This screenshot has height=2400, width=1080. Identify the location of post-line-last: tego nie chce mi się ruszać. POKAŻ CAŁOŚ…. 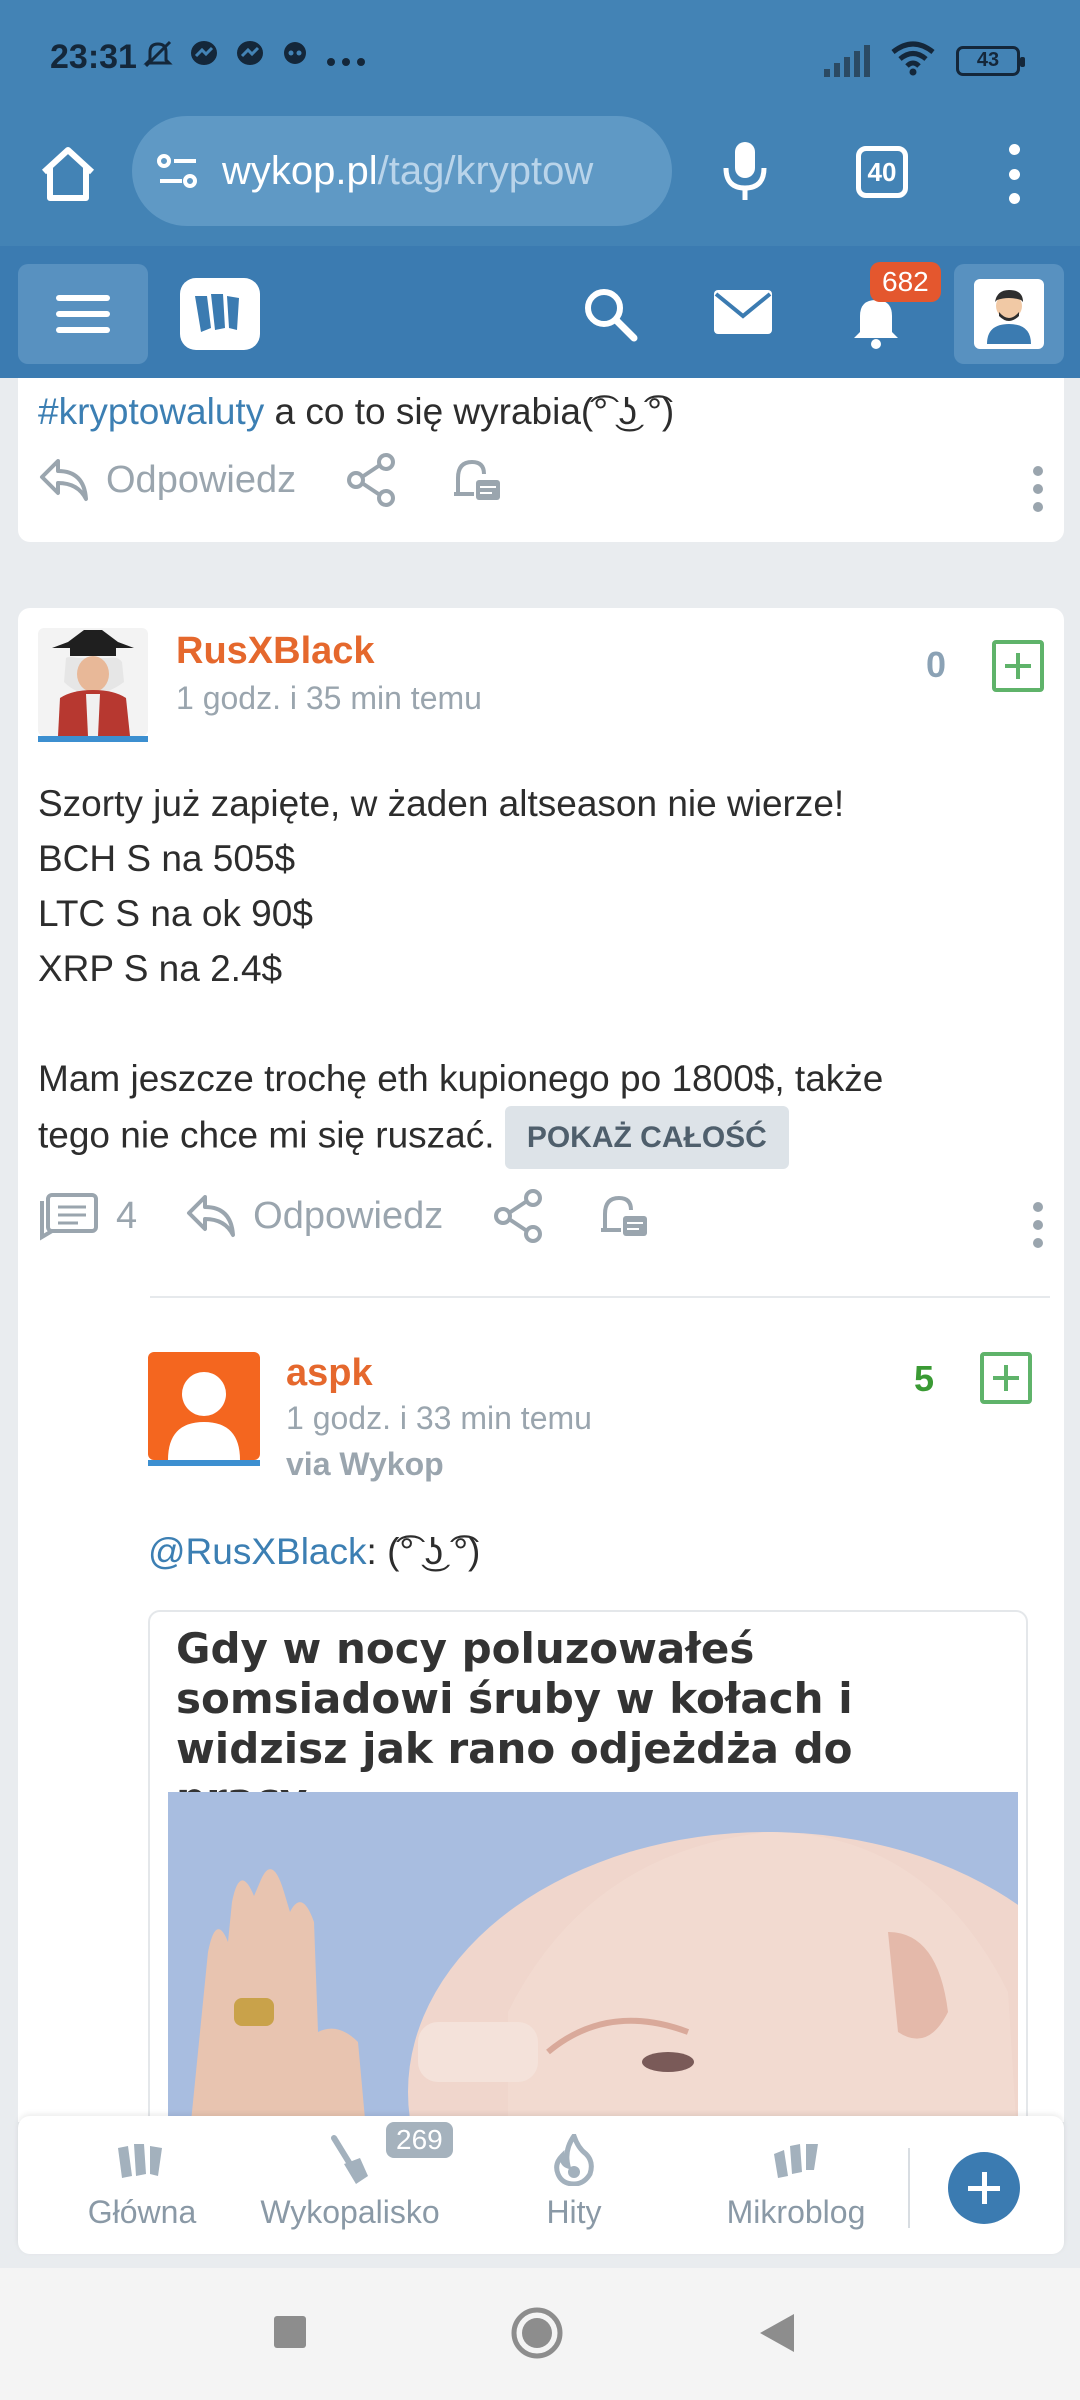
(538, 1137).